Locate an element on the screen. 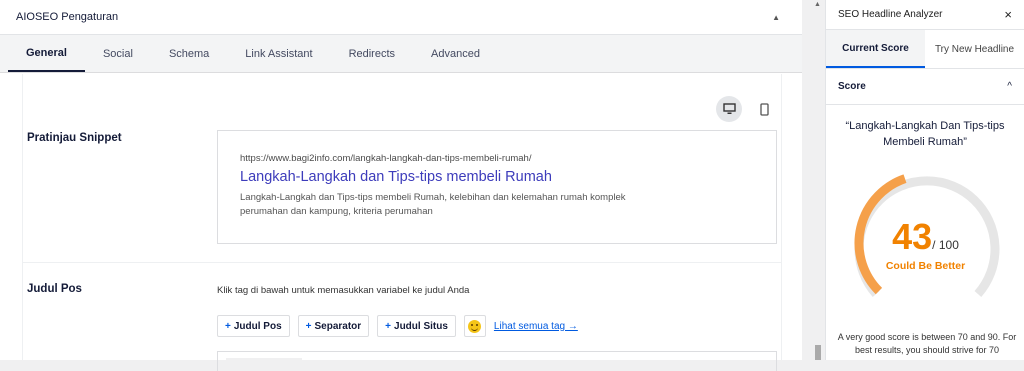 This screenshot has width=1024, height=371. see-all-tags-link: Lihat semua tag → is located at coordinates (536, 326).